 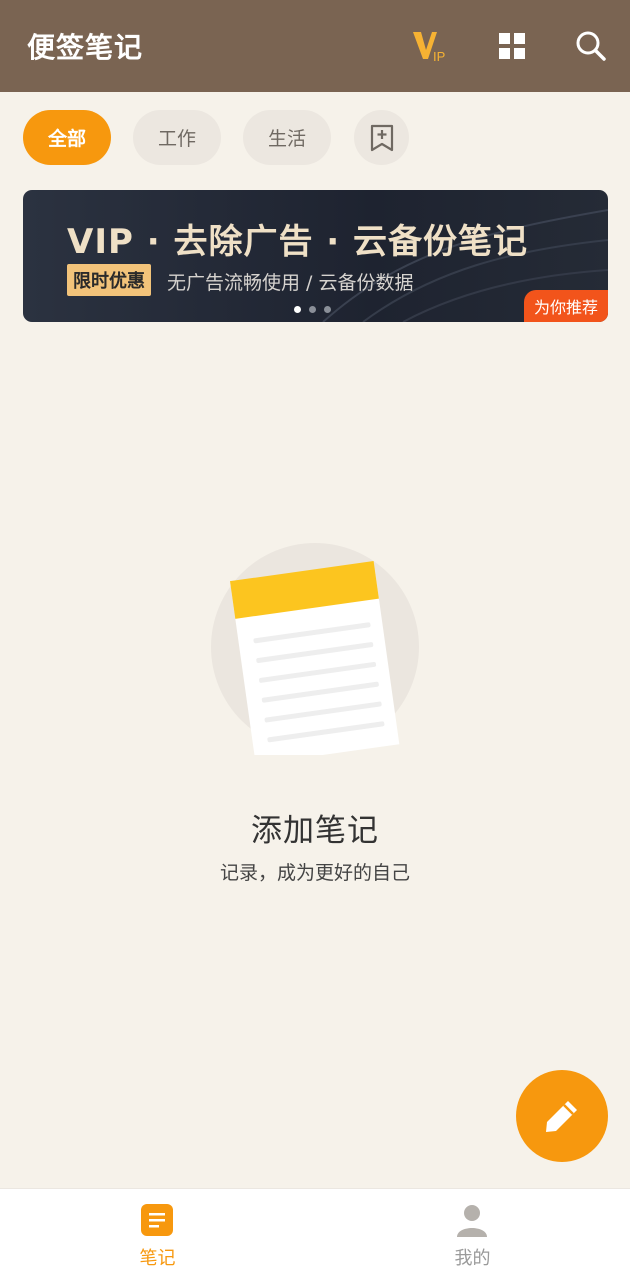 What do you see at coordinates (430, 46) in the screenshot?
I see `vip-icon: IP` at bounding box center [430, 46].